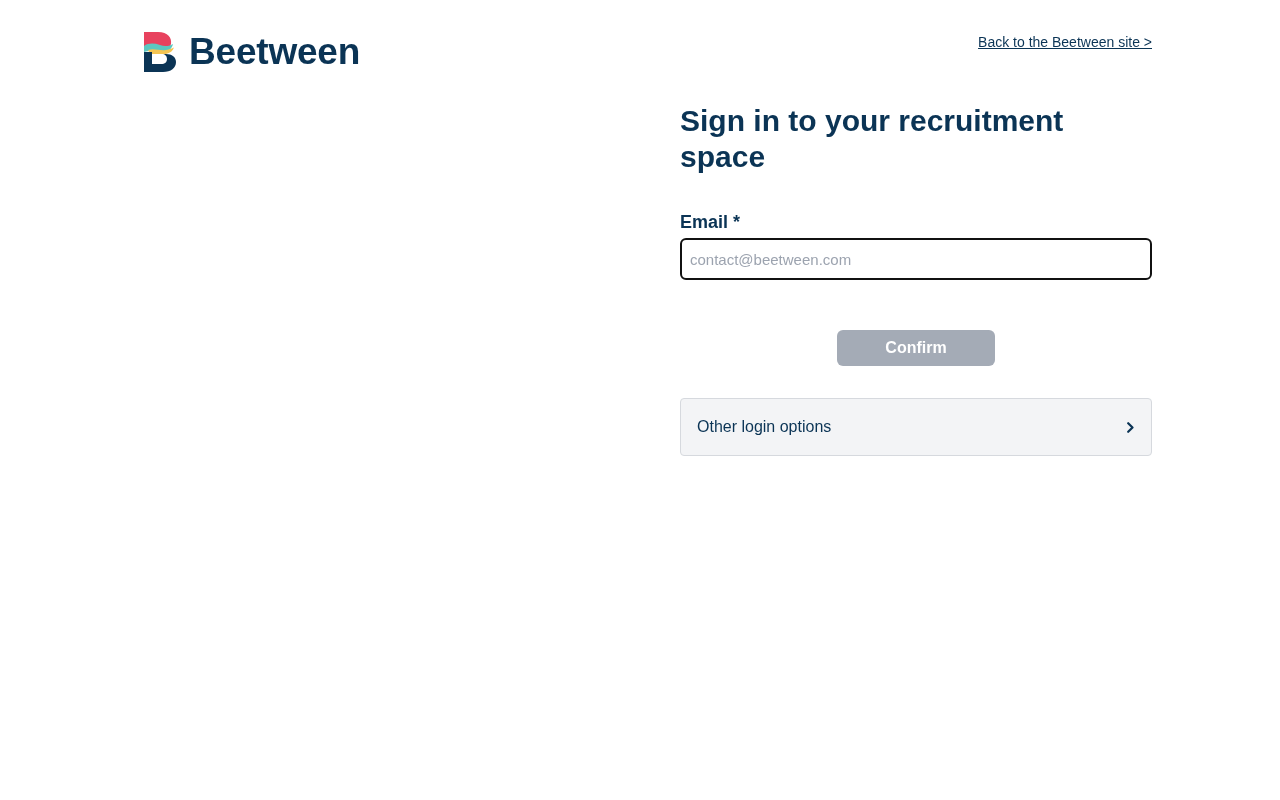  I want to click on logo-wordmark: Beetween, so click(275, 52).